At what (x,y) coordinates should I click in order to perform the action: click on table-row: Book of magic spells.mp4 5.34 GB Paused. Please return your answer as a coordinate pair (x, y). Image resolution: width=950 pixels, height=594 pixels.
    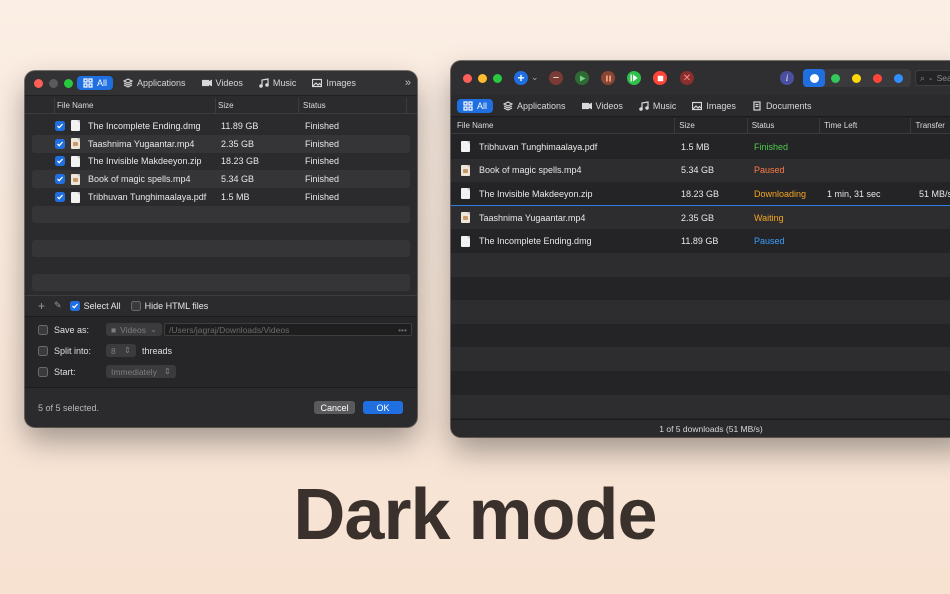
    Looking at the image, I should click on (700, 170).